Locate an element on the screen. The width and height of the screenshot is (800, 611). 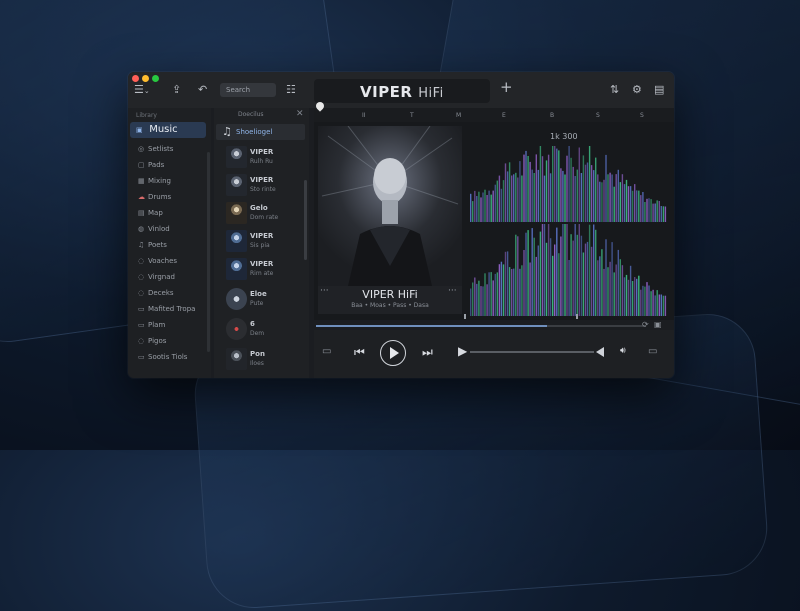
list-icon: ☷ is located at coordinates (291, 90).